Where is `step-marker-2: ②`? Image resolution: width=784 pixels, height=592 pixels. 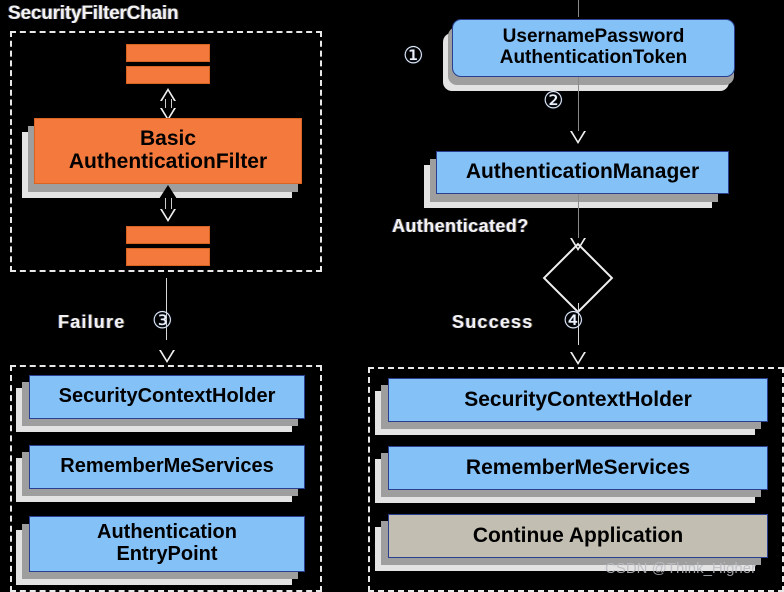 step-marker-2: ② is located at coordinates (553, 101).